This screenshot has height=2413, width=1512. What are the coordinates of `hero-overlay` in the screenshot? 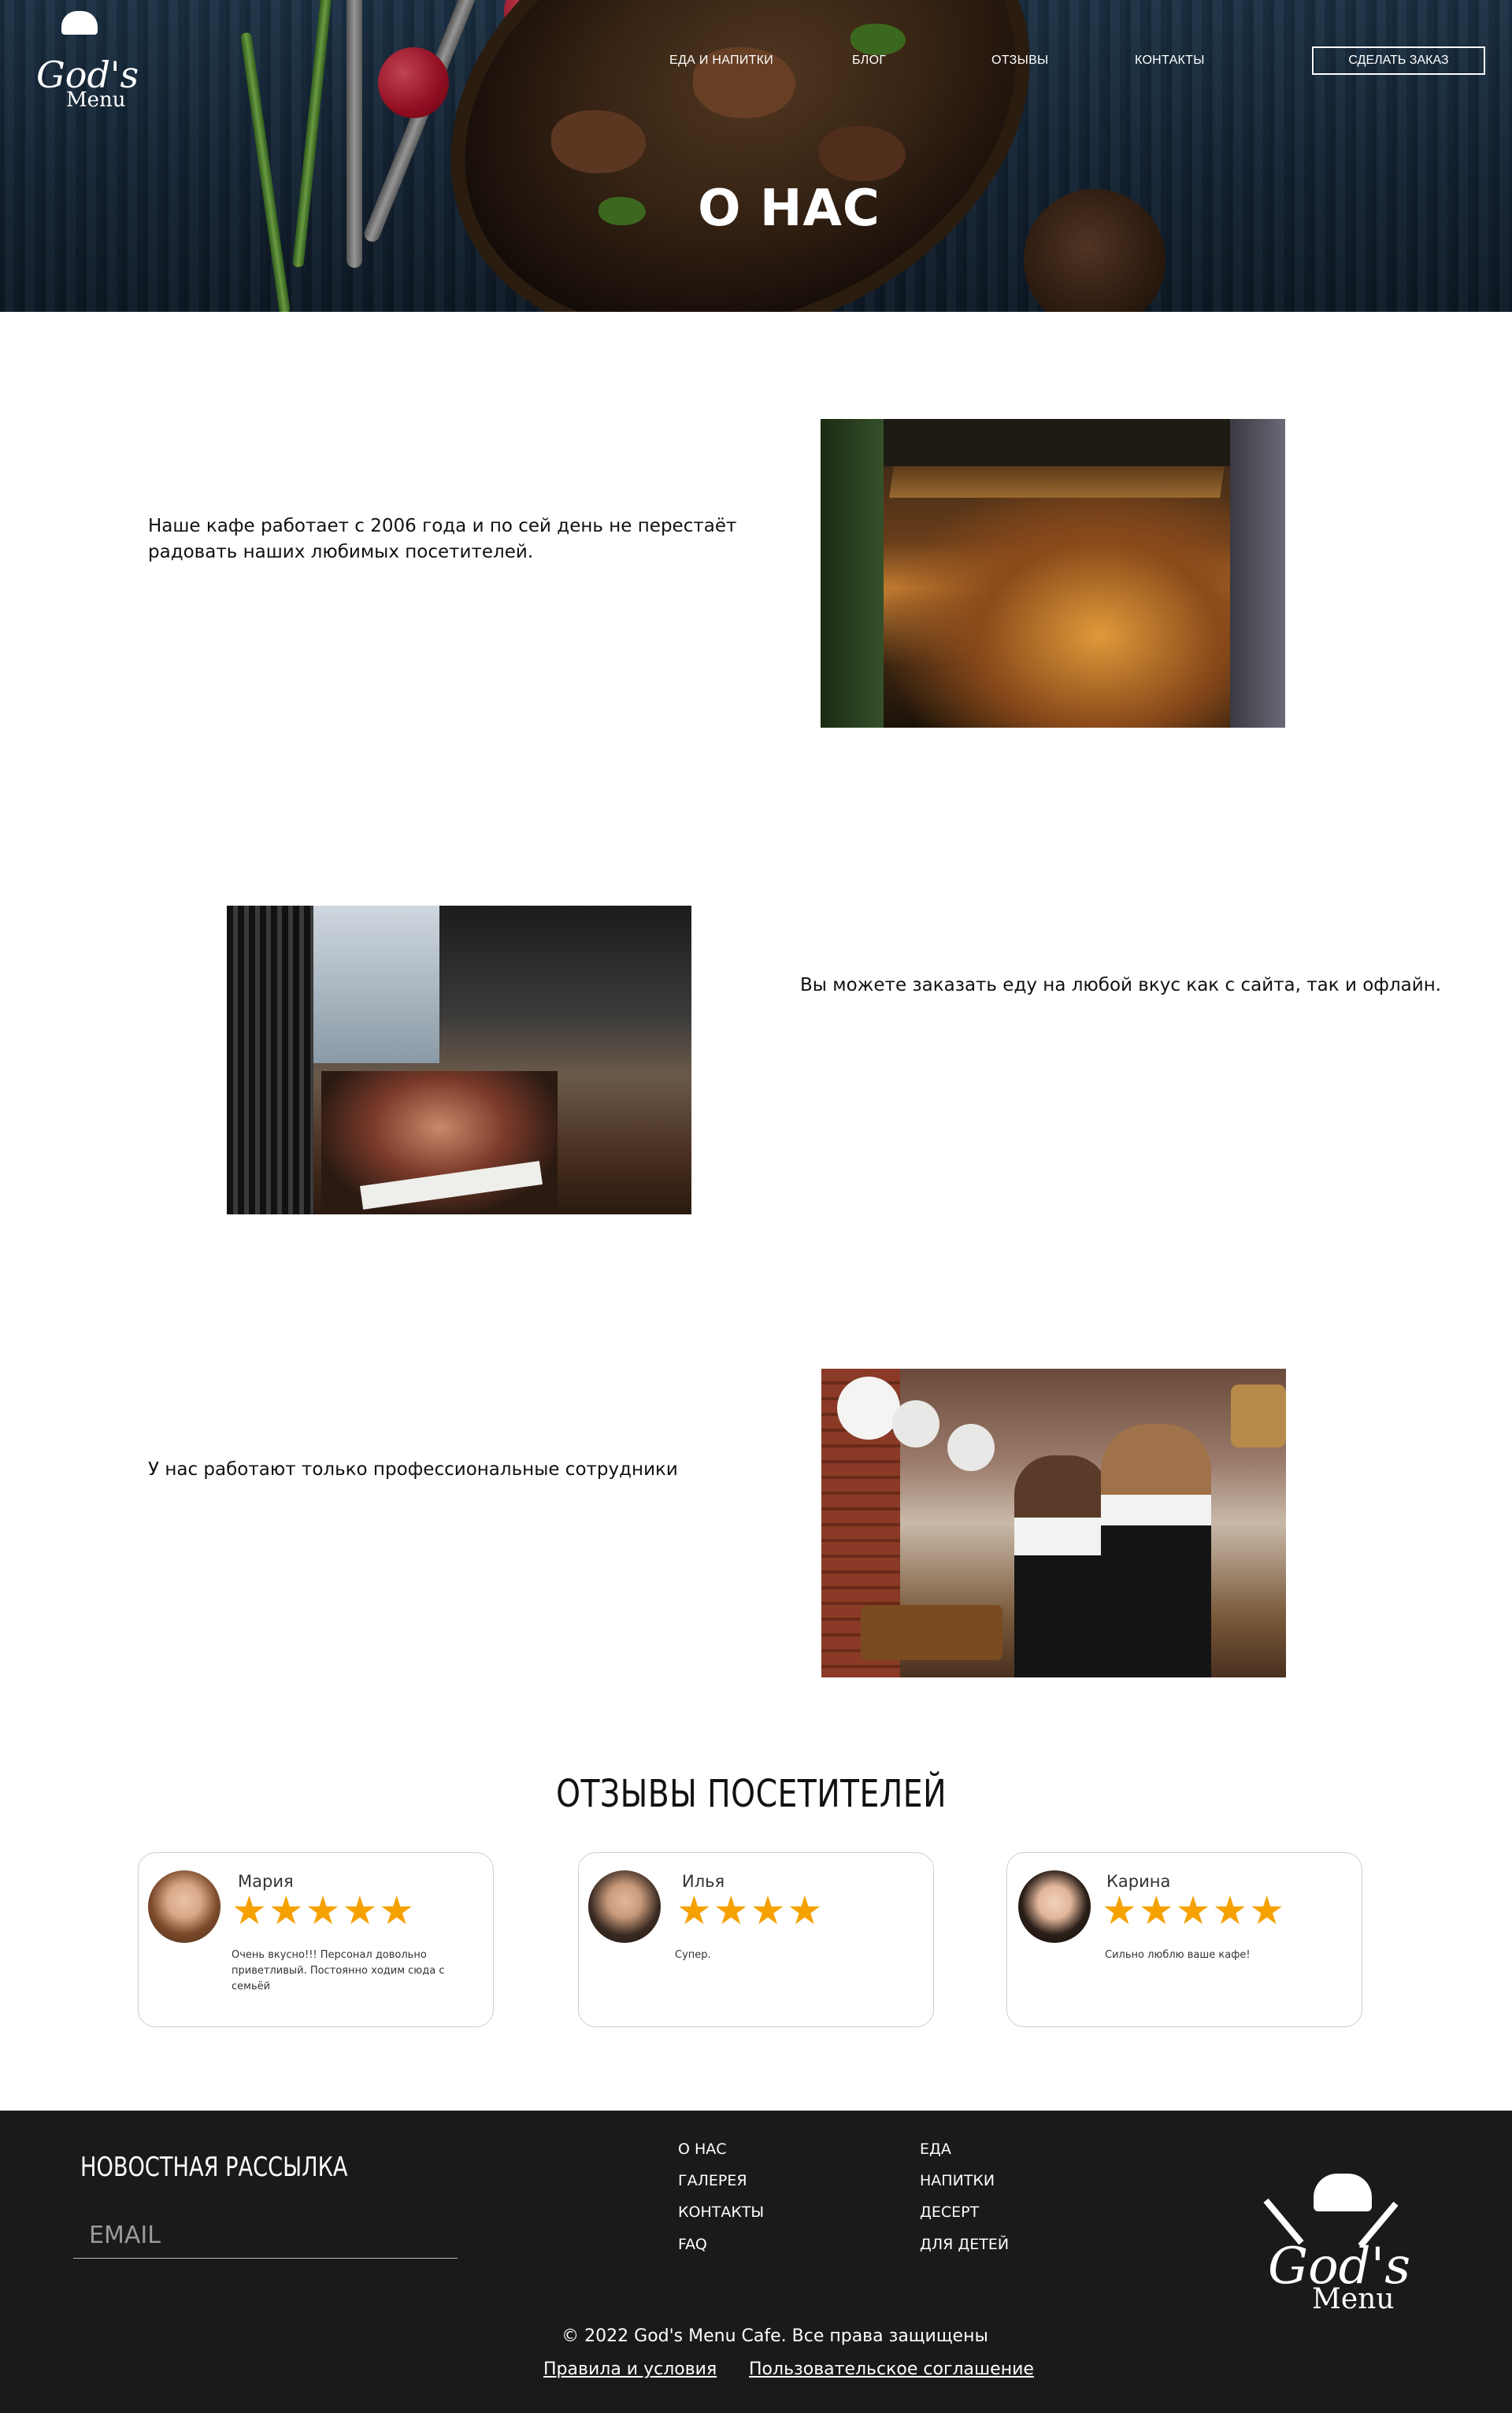 It's located at (756, 156).